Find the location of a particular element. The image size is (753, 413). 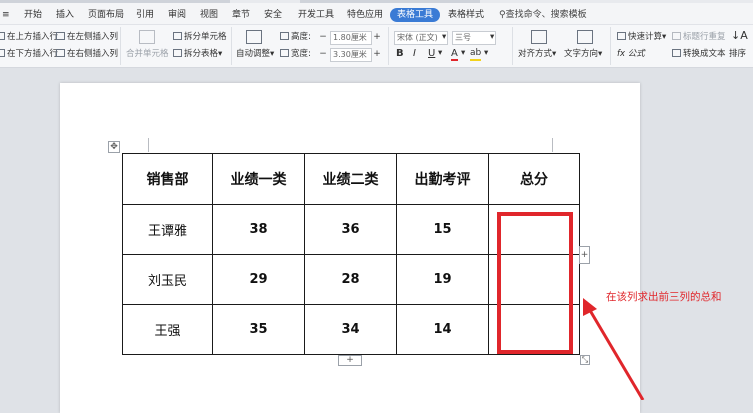

annotation-text: 在该列求出前三列的总和 is located at coordinates (664, 297).